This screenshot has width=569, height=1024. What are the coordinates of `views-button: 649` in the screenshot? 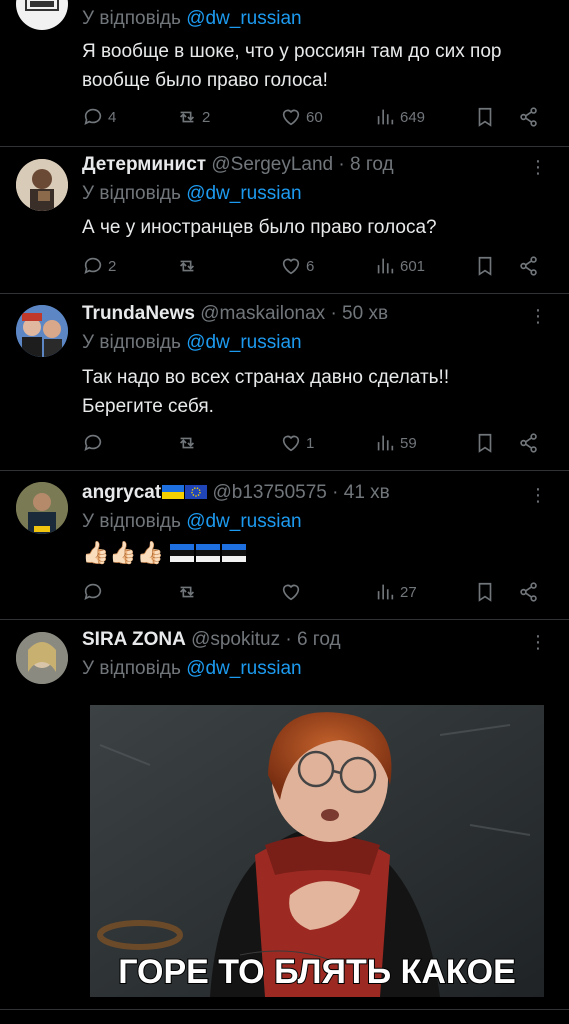 It's located at (399, 117).